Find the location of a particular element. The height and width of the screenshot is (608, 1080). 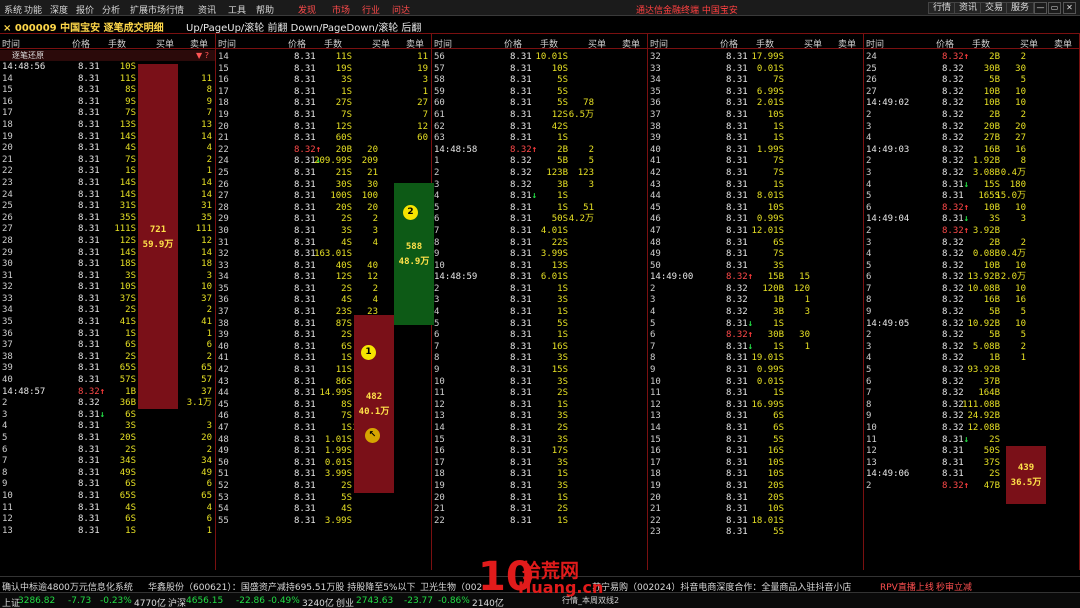

tick-time: 4 is located at coordinates (869, 138).